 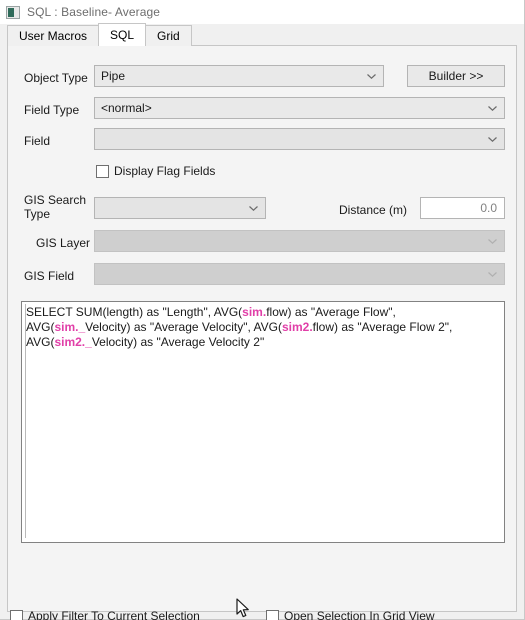 I want to click on sql-plain-token: Velocity) as "Average Velocity", AVG(, so click(x=183, y=327).